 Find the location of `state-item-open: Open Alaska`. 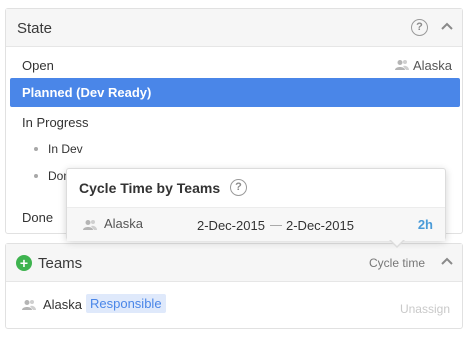

state-item-open: Open Alaska is located at coordinates (234, 65).